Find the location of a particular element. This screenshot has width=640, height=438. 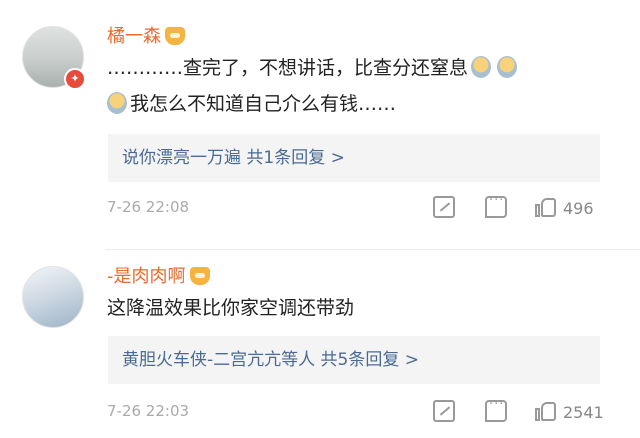

timestamp: 7-26 22:08 is located at coordinates (148, 207).